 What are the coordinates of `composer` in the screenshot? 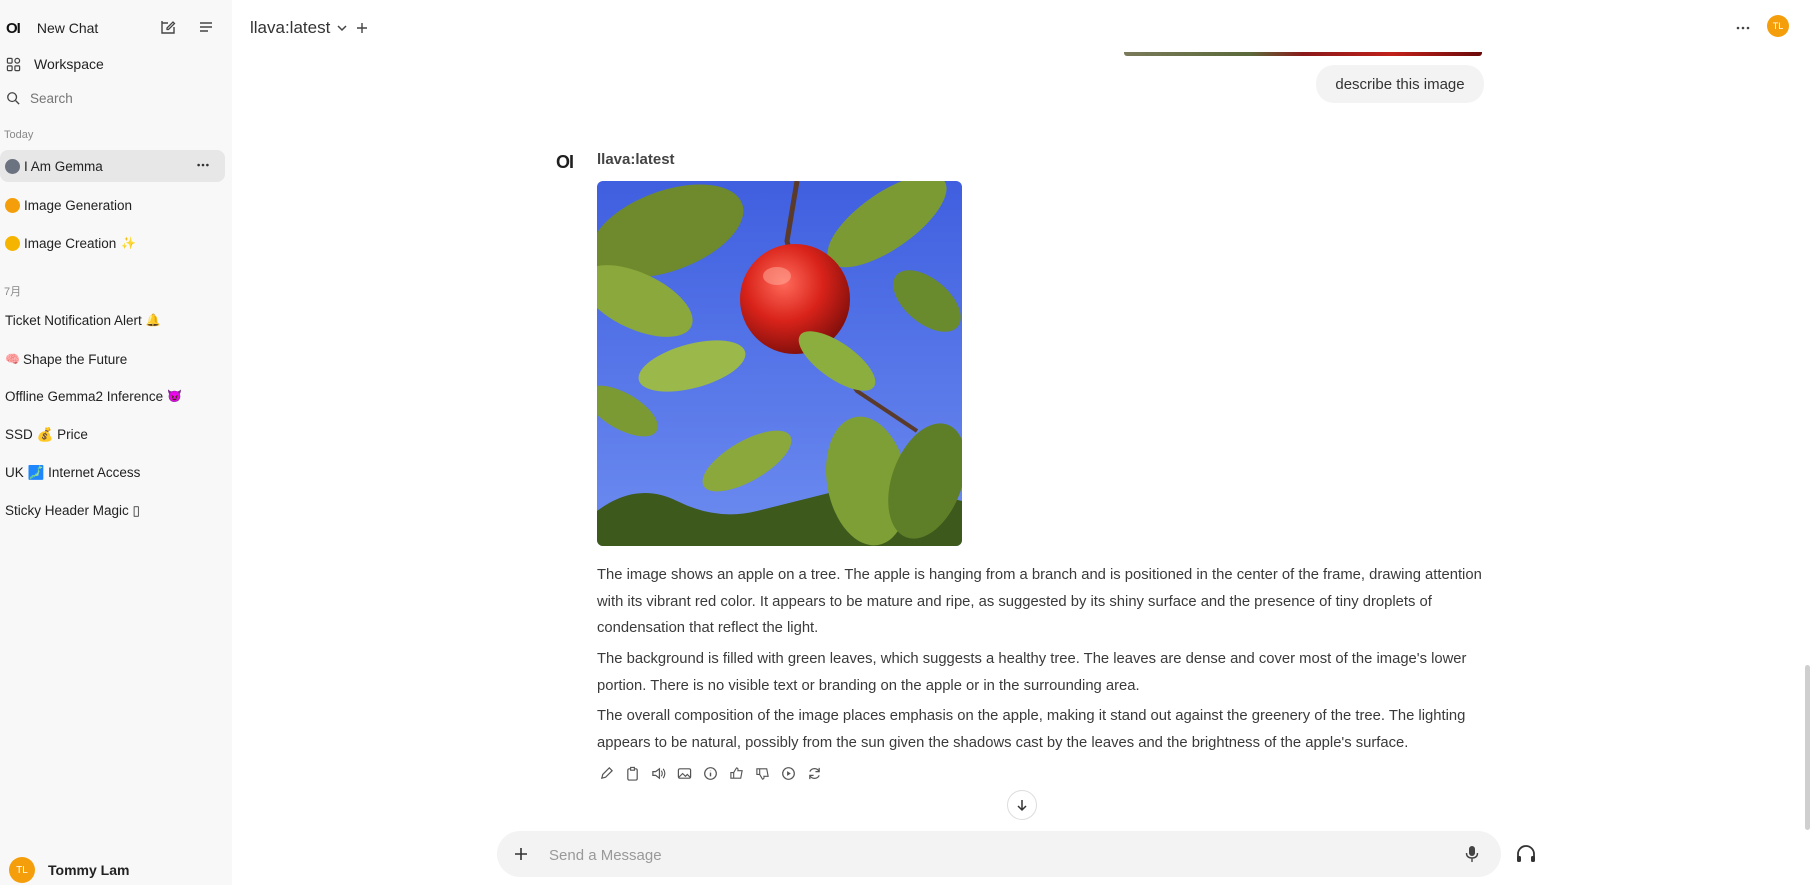 It's located at (999, 855).